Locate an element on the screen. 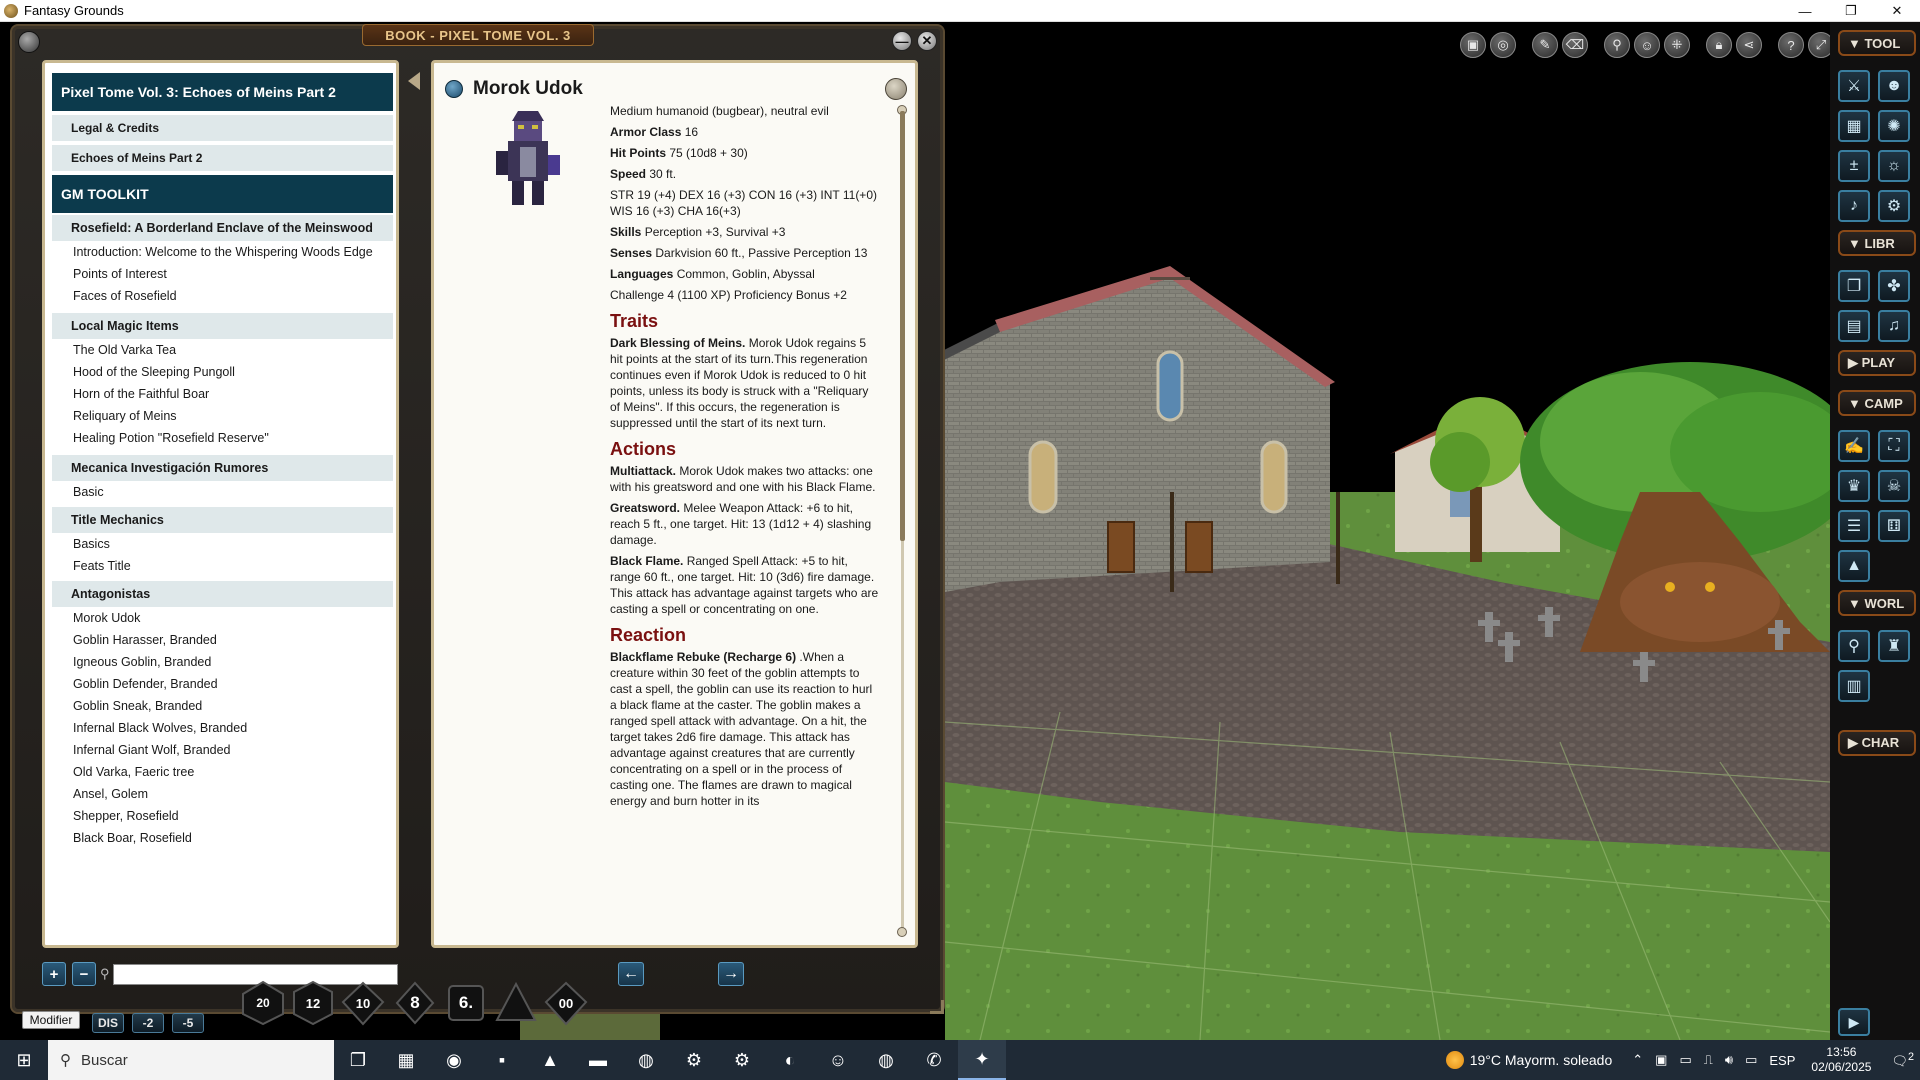 The height and width of the screenshot is (1080, 1920). d4-die is located at coordinates (516, 1003).